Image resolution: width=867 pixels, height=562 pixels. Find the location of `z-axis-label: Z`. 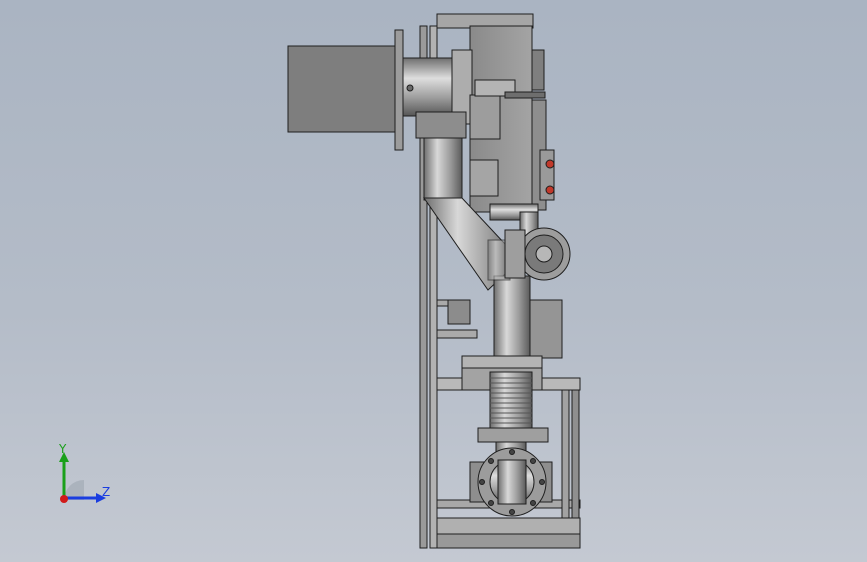

z-axis-label: Z is located at coordinates (106, 492).